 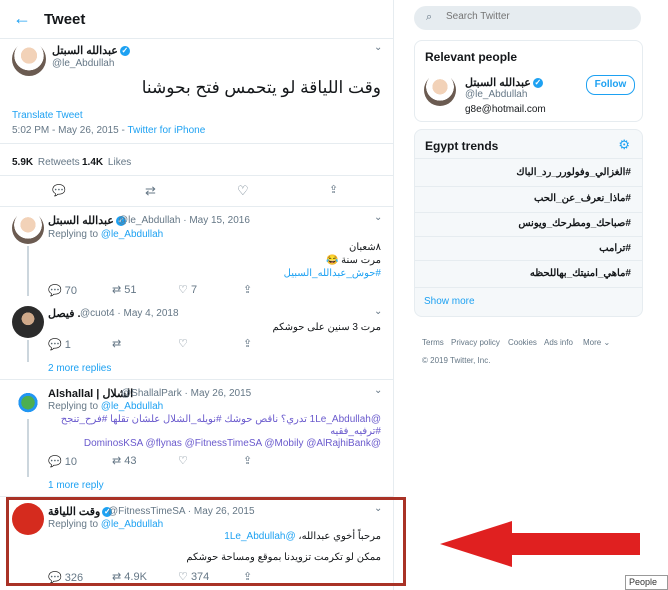 I want to click on people-tab: People, so click(x=646, y=582).